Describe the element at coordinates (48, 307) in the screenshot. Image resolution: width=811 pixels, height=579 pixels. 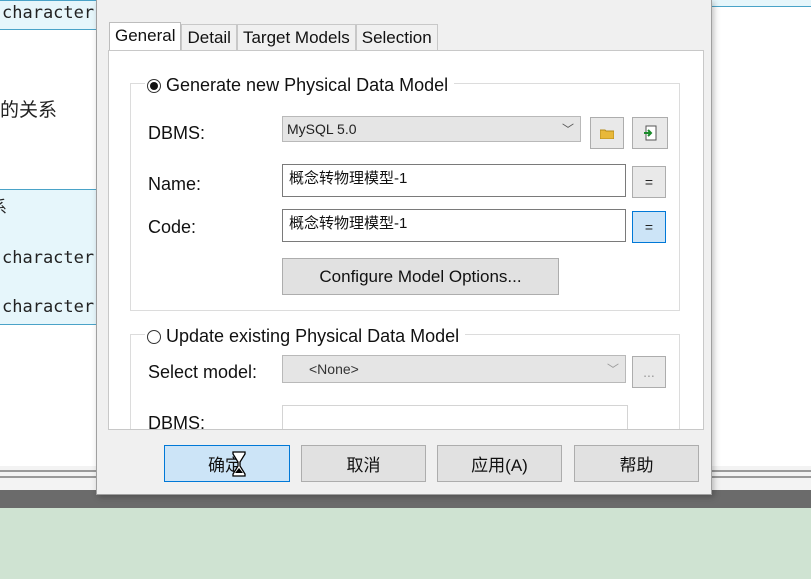
I see `bg-text-line-5: character` at that location.